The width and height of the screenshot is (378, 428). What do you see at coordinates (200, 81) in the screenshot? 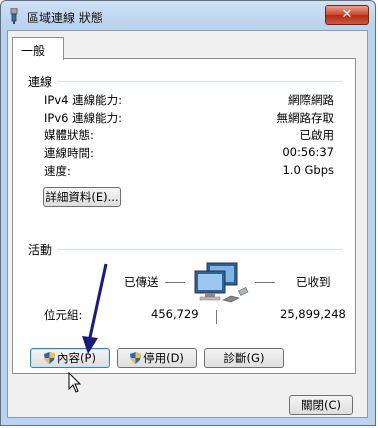
I see `connection-divider` at bounding box center [200, 81].